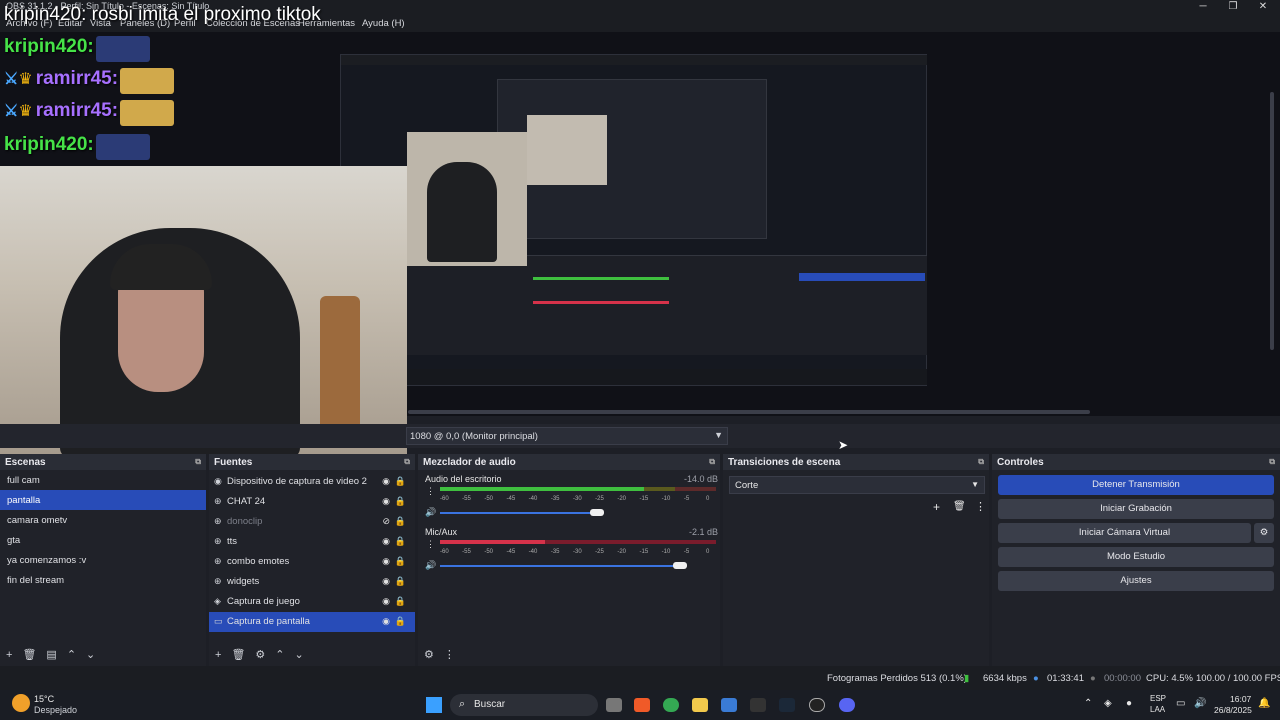 The width and height of the screenshot is (1280, 720). Describe the element at coordinates (1233, 7) in the screenshot. I see `maximize-button: ❐` at that location.